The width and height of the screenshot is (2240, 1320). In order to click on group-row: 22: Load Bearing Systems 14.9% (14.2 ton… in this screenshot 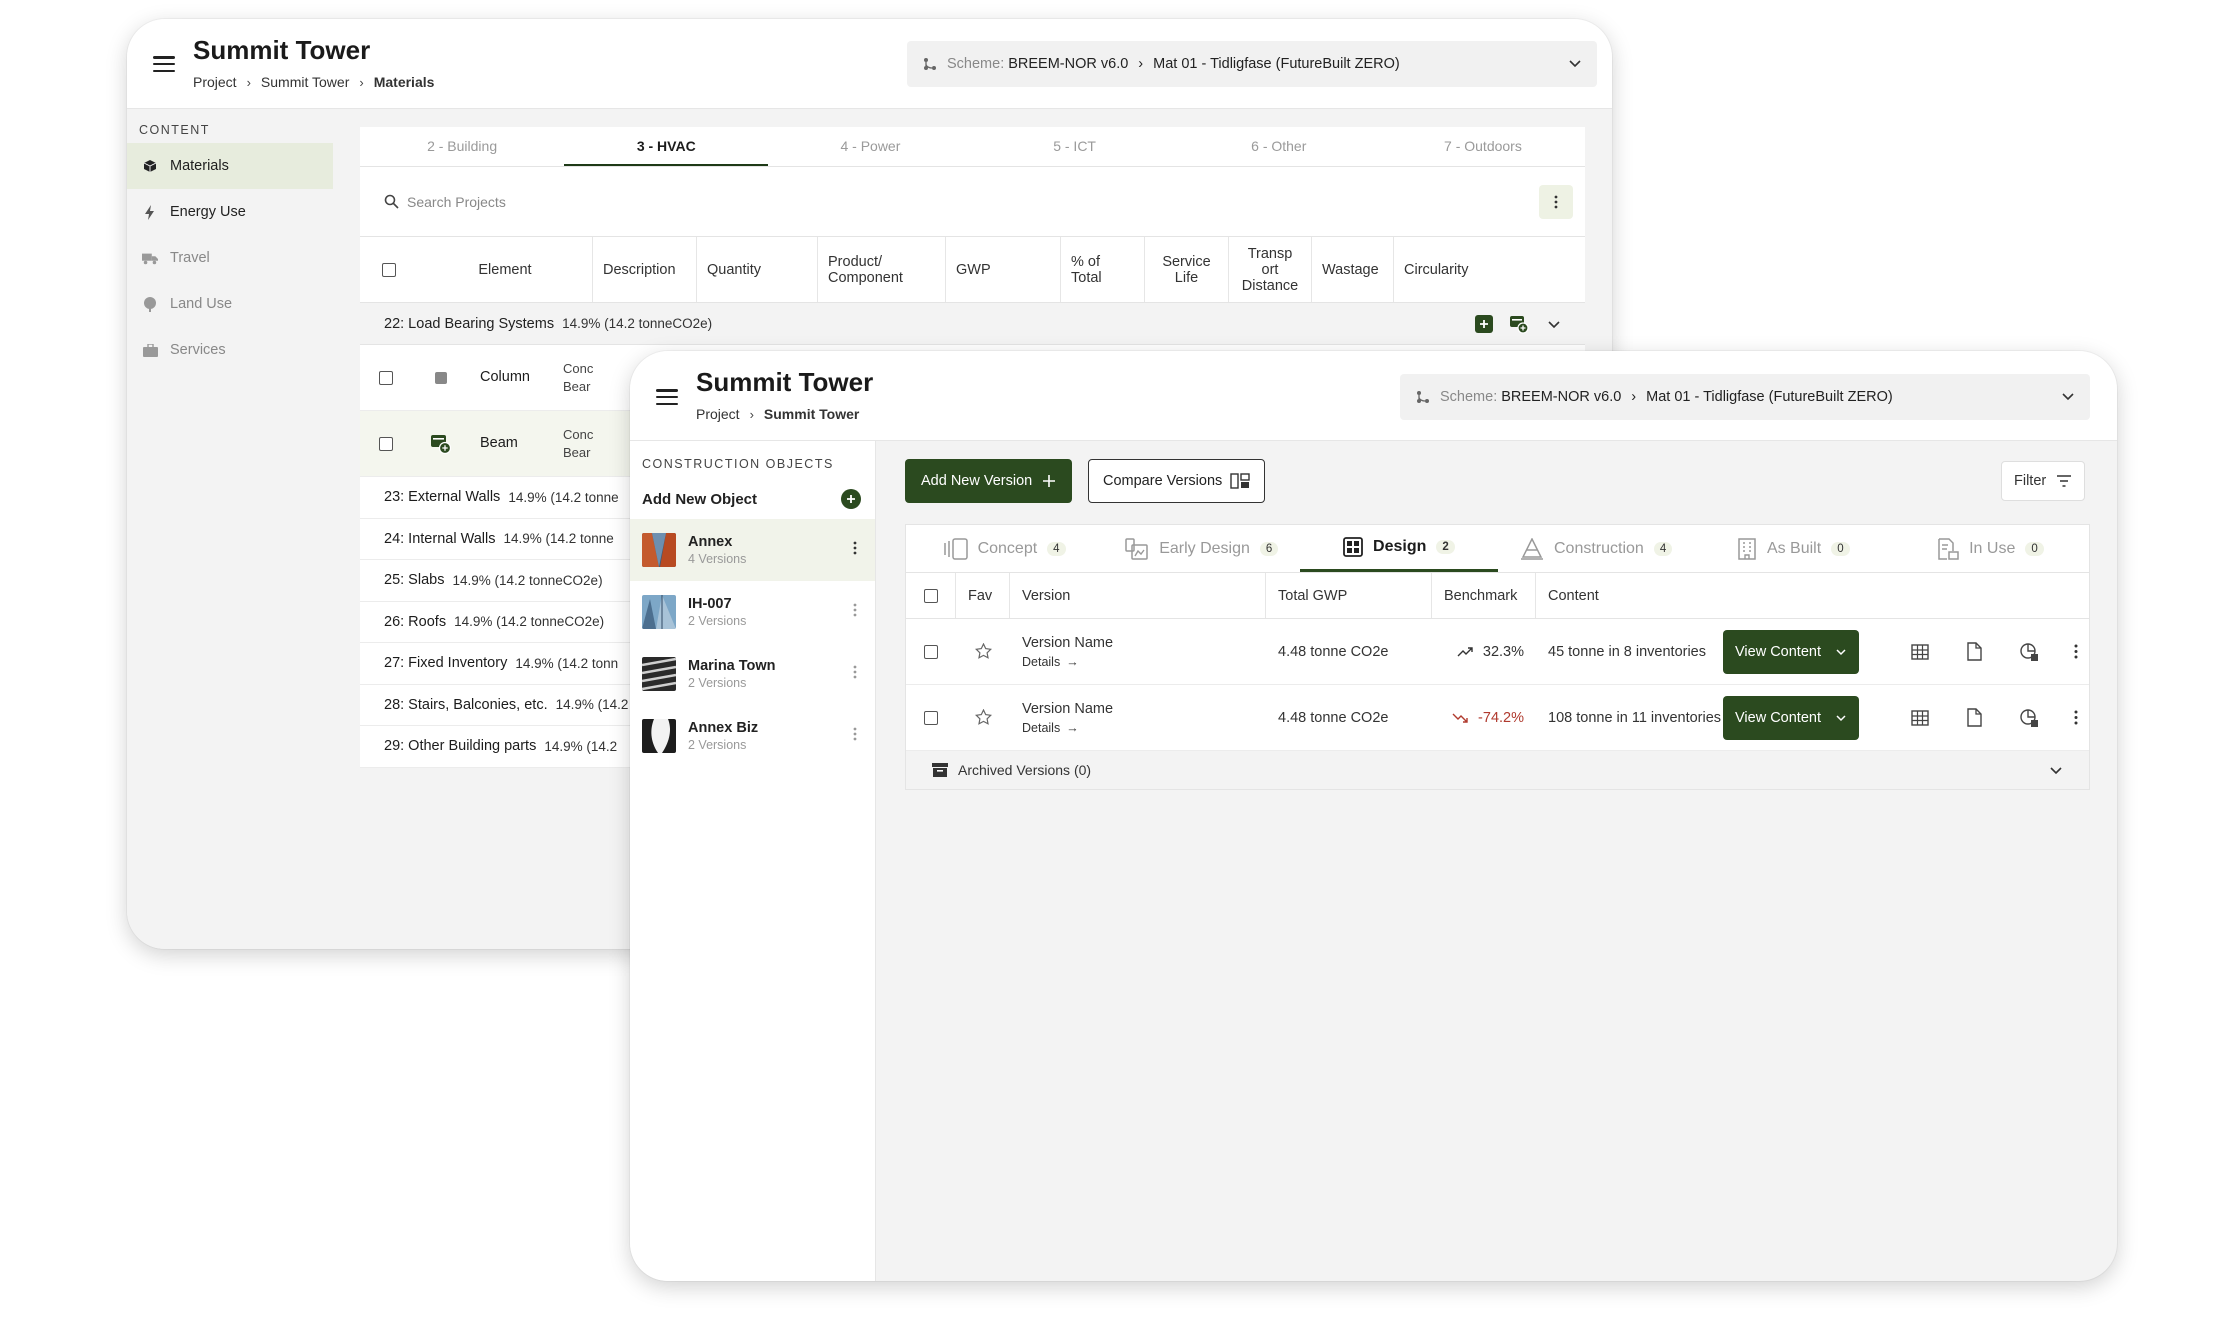, I will do `click(972, 324)`.